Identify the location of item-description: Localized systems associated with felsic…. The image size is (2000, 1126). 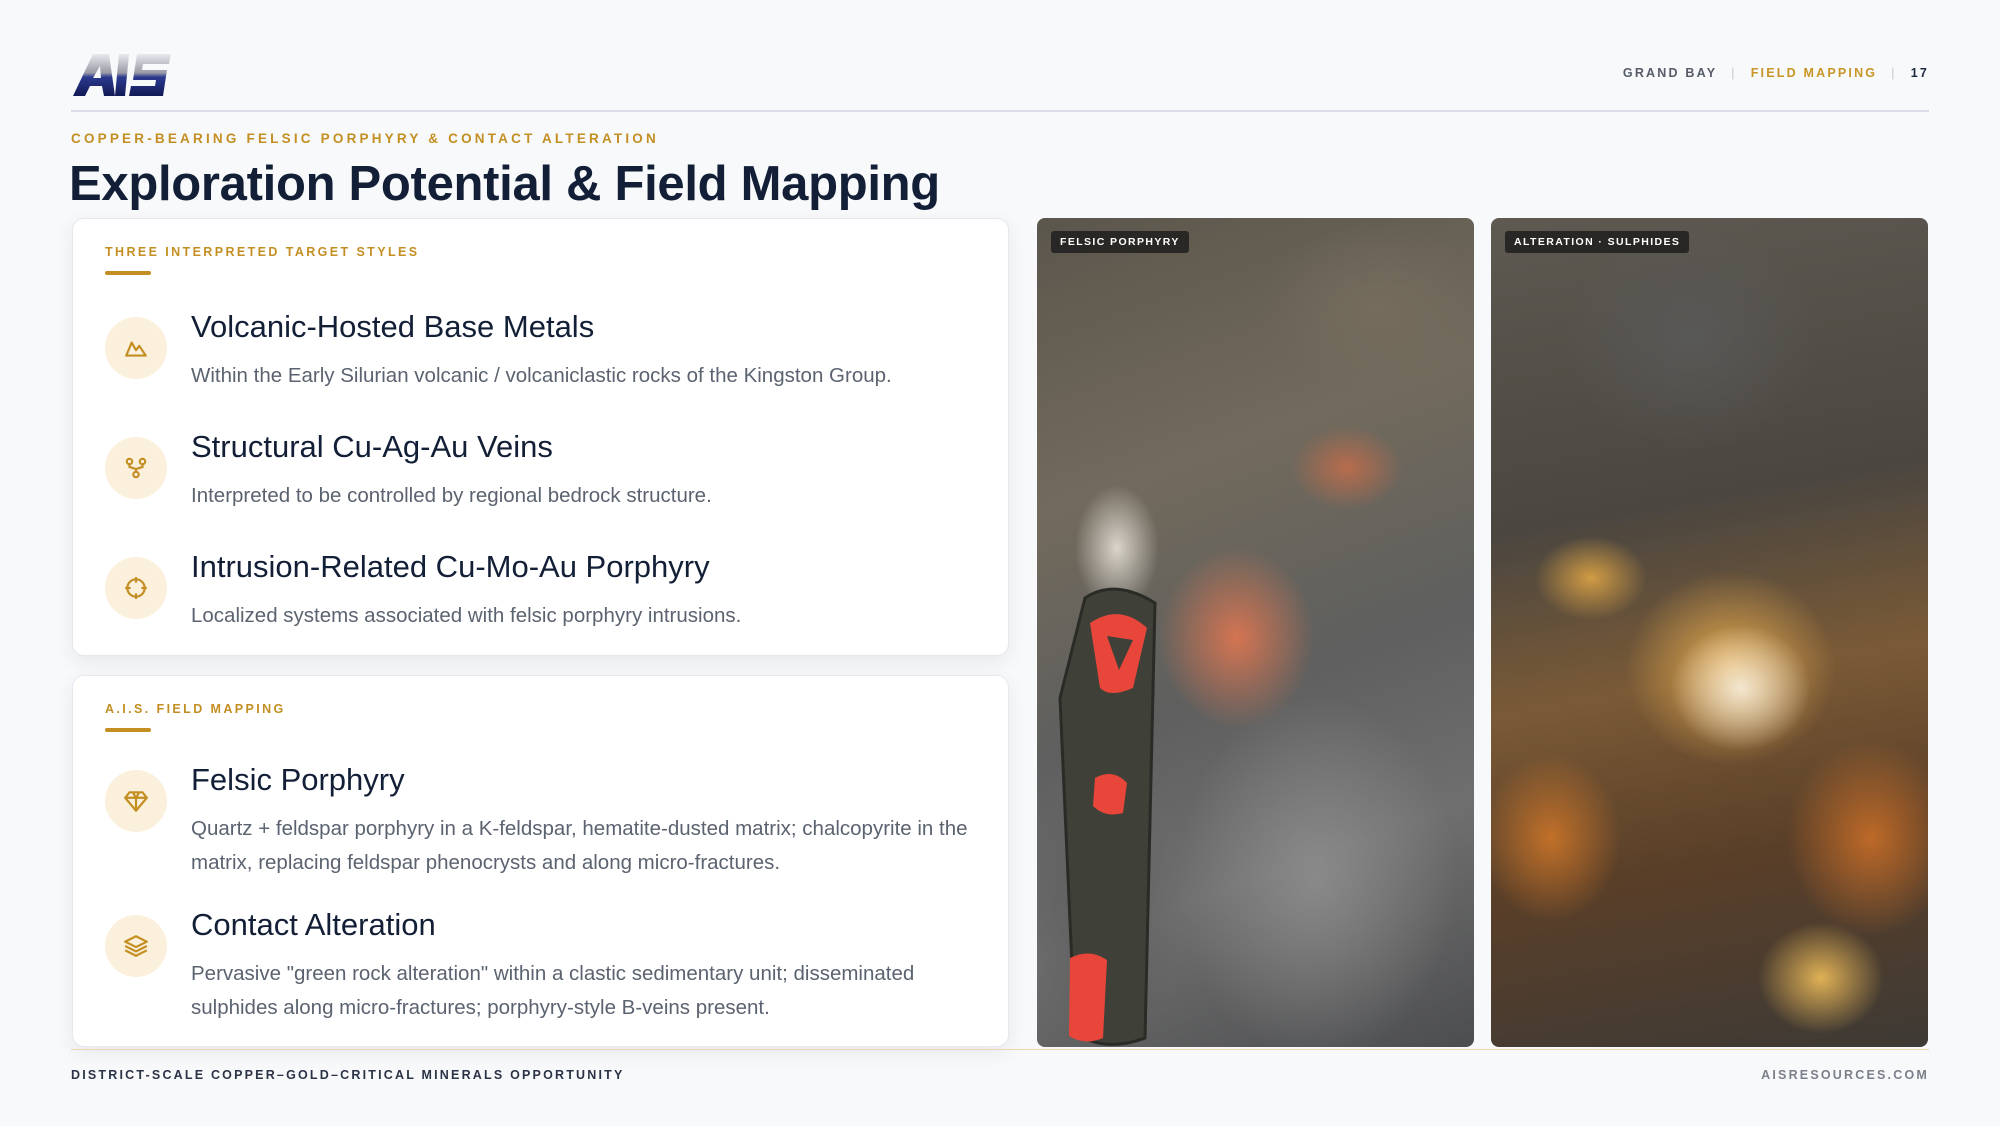
(466, 615).